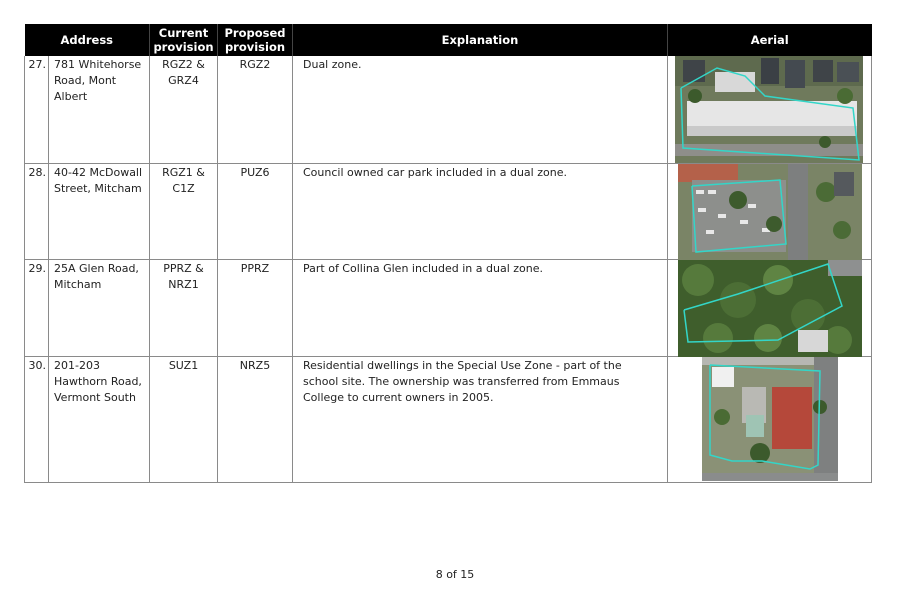  What do you see at coordinates (36, 419) in the screenshot?
I see `row-number: 30.` at bounding box center [36, 419].